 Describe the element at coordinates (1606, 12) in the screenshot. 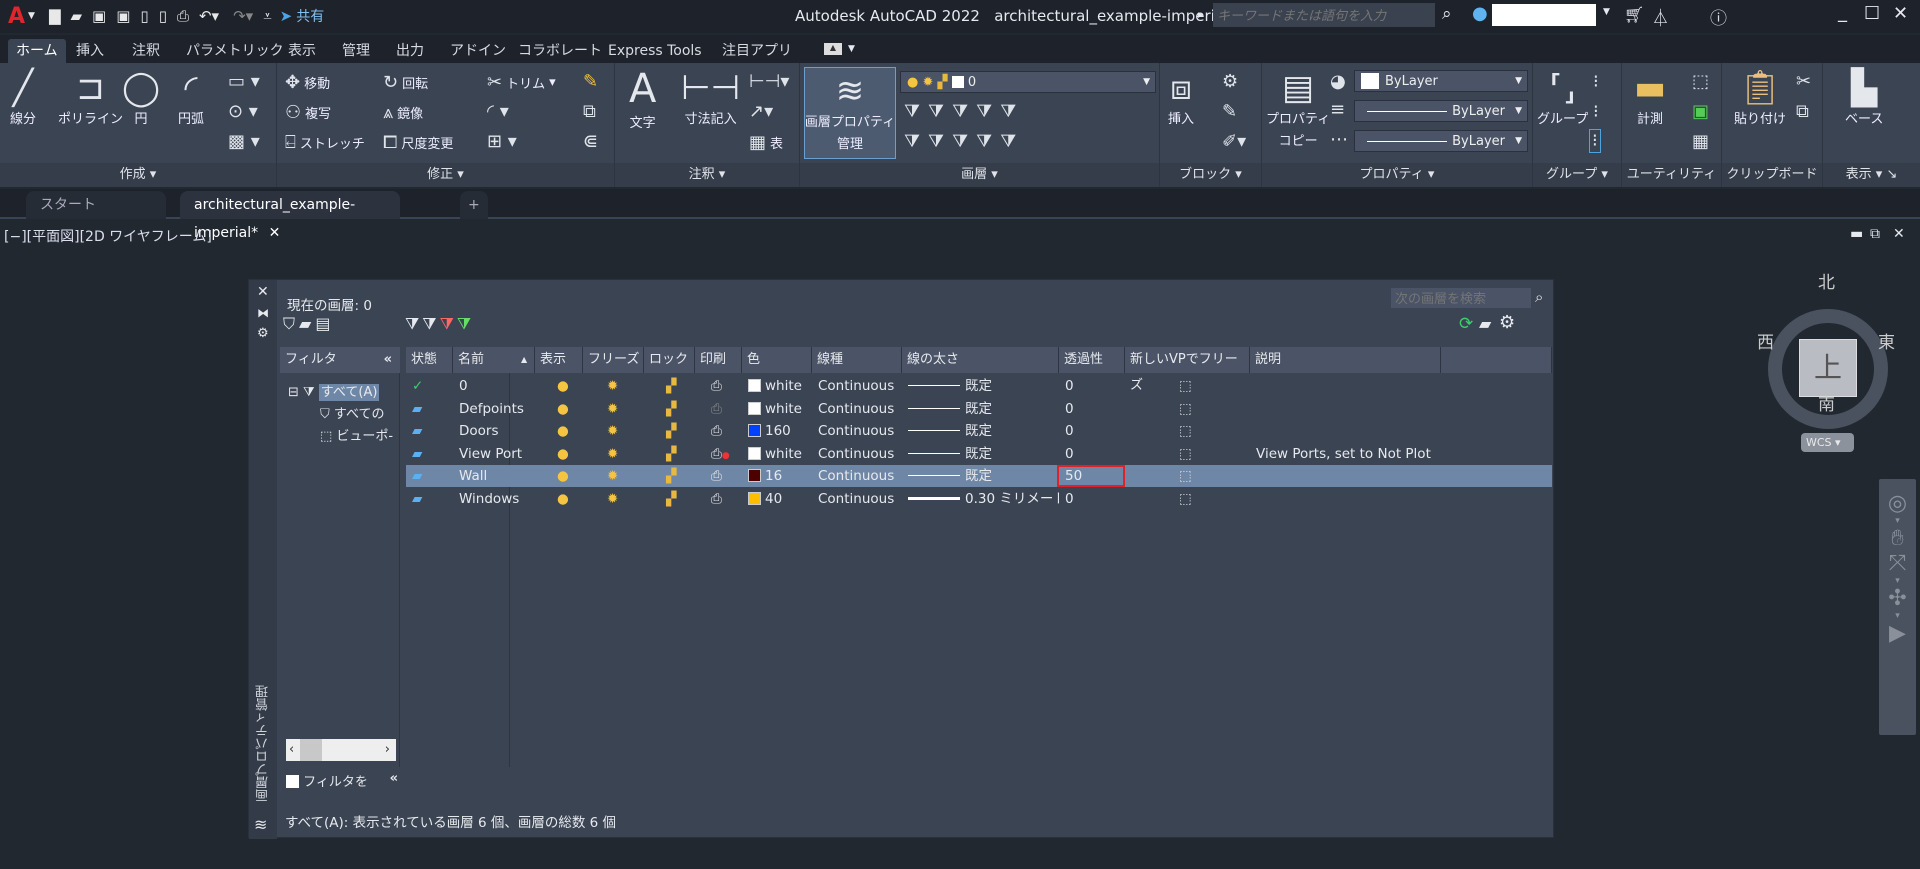

I see `user-dropdown-icon: ▼` at that location.